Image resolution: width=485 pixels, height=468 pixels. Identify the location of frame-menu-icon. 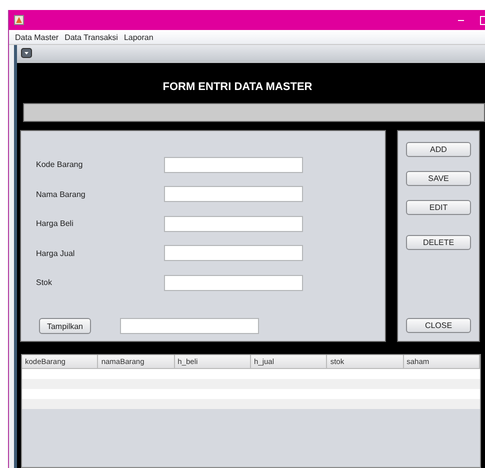
(26, 53).